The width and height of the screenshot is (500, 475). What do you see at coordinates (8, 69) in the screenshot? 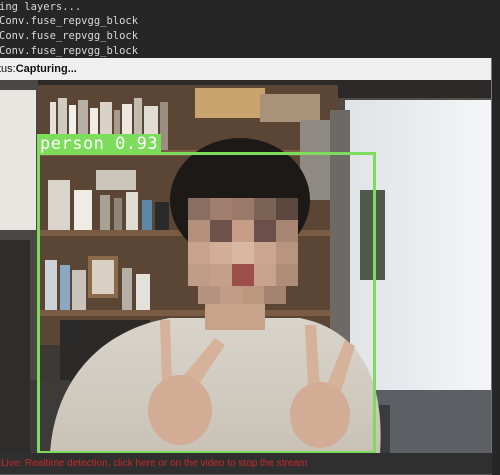
I see `status-label: tus:` at bounding box center [8, 69].